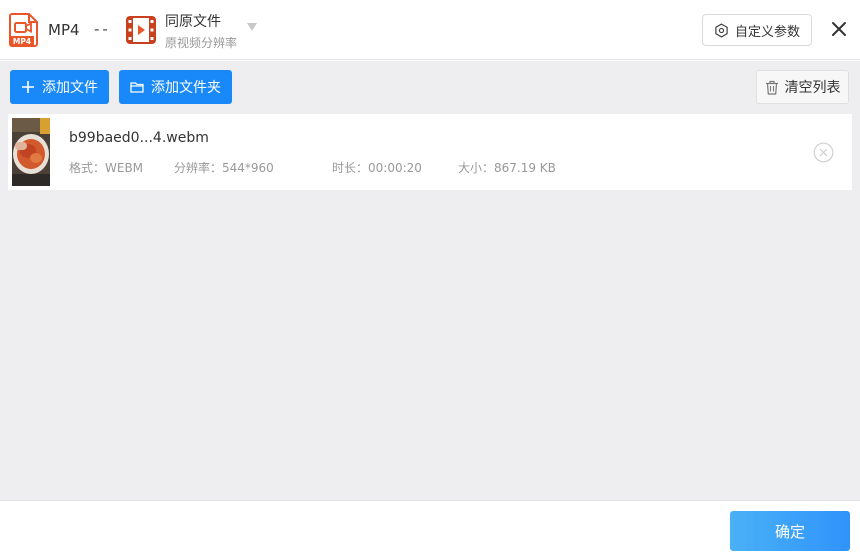  I want to click on settings-hexagon-icon, so click(721, 30).